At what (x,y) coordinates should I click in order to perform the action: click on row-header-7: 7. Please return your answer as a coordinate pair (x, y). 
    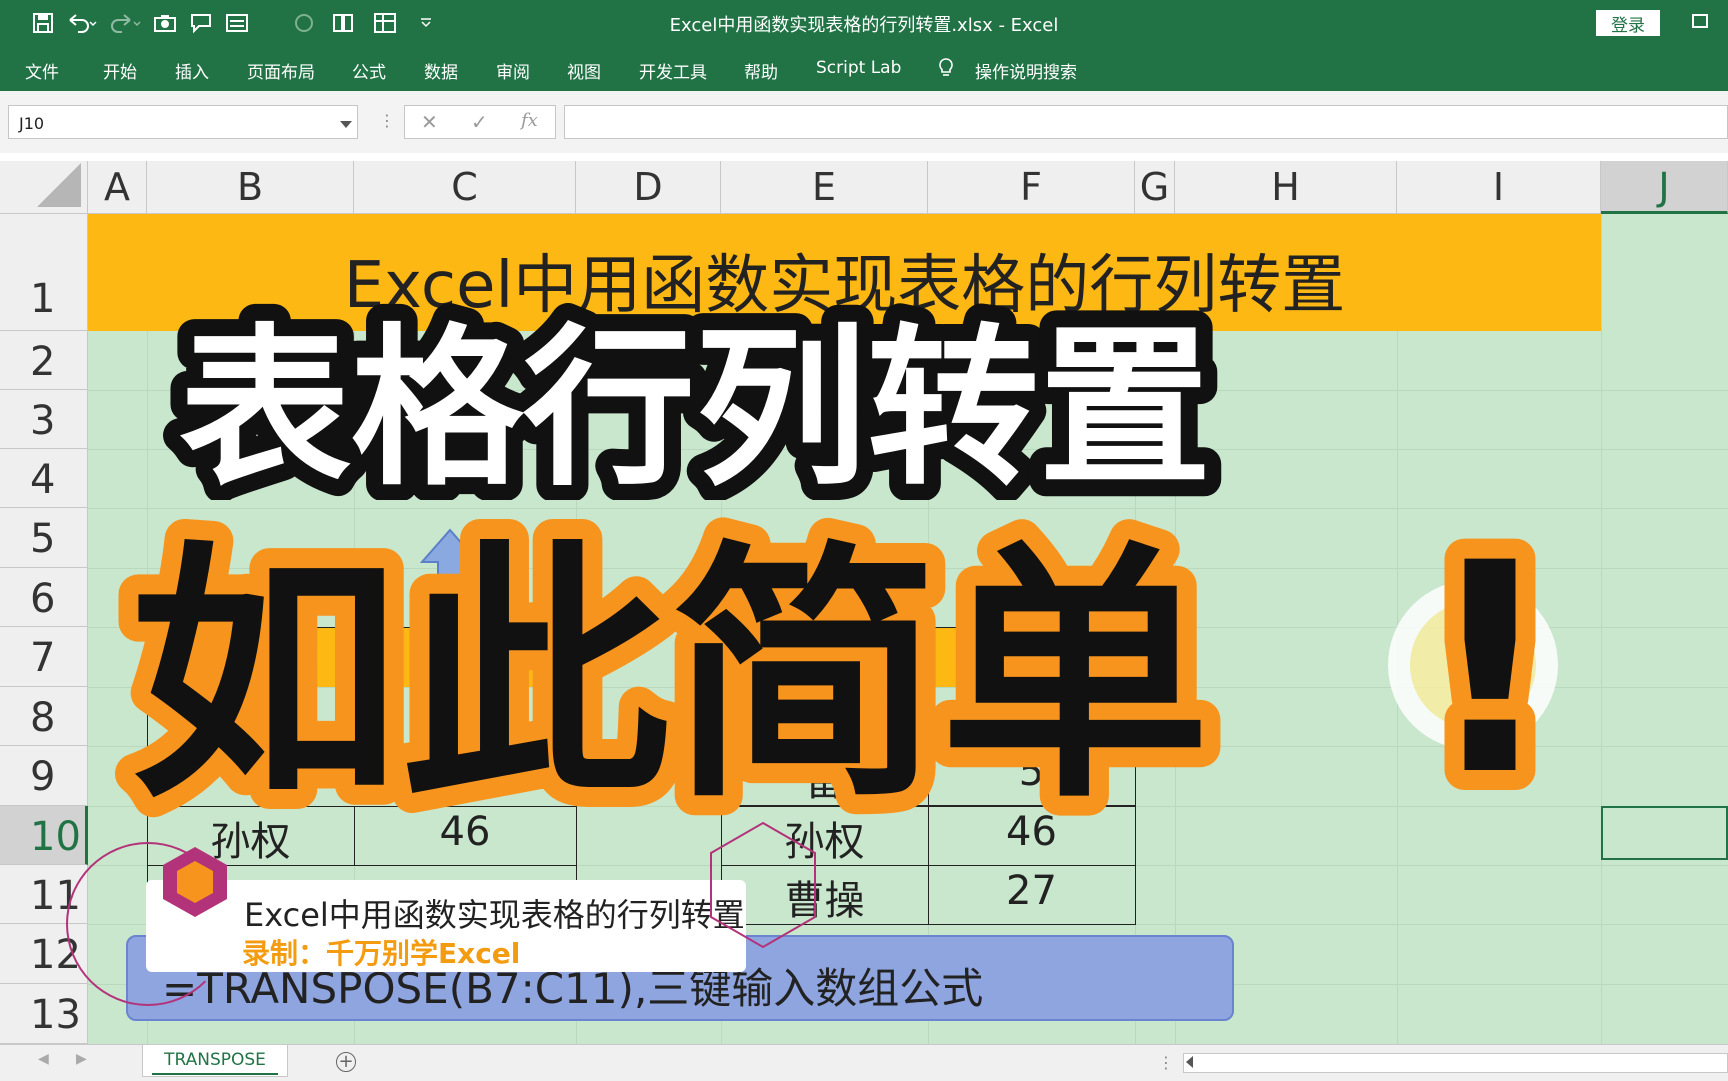
    Looking at the image, I should click on (44, 657).